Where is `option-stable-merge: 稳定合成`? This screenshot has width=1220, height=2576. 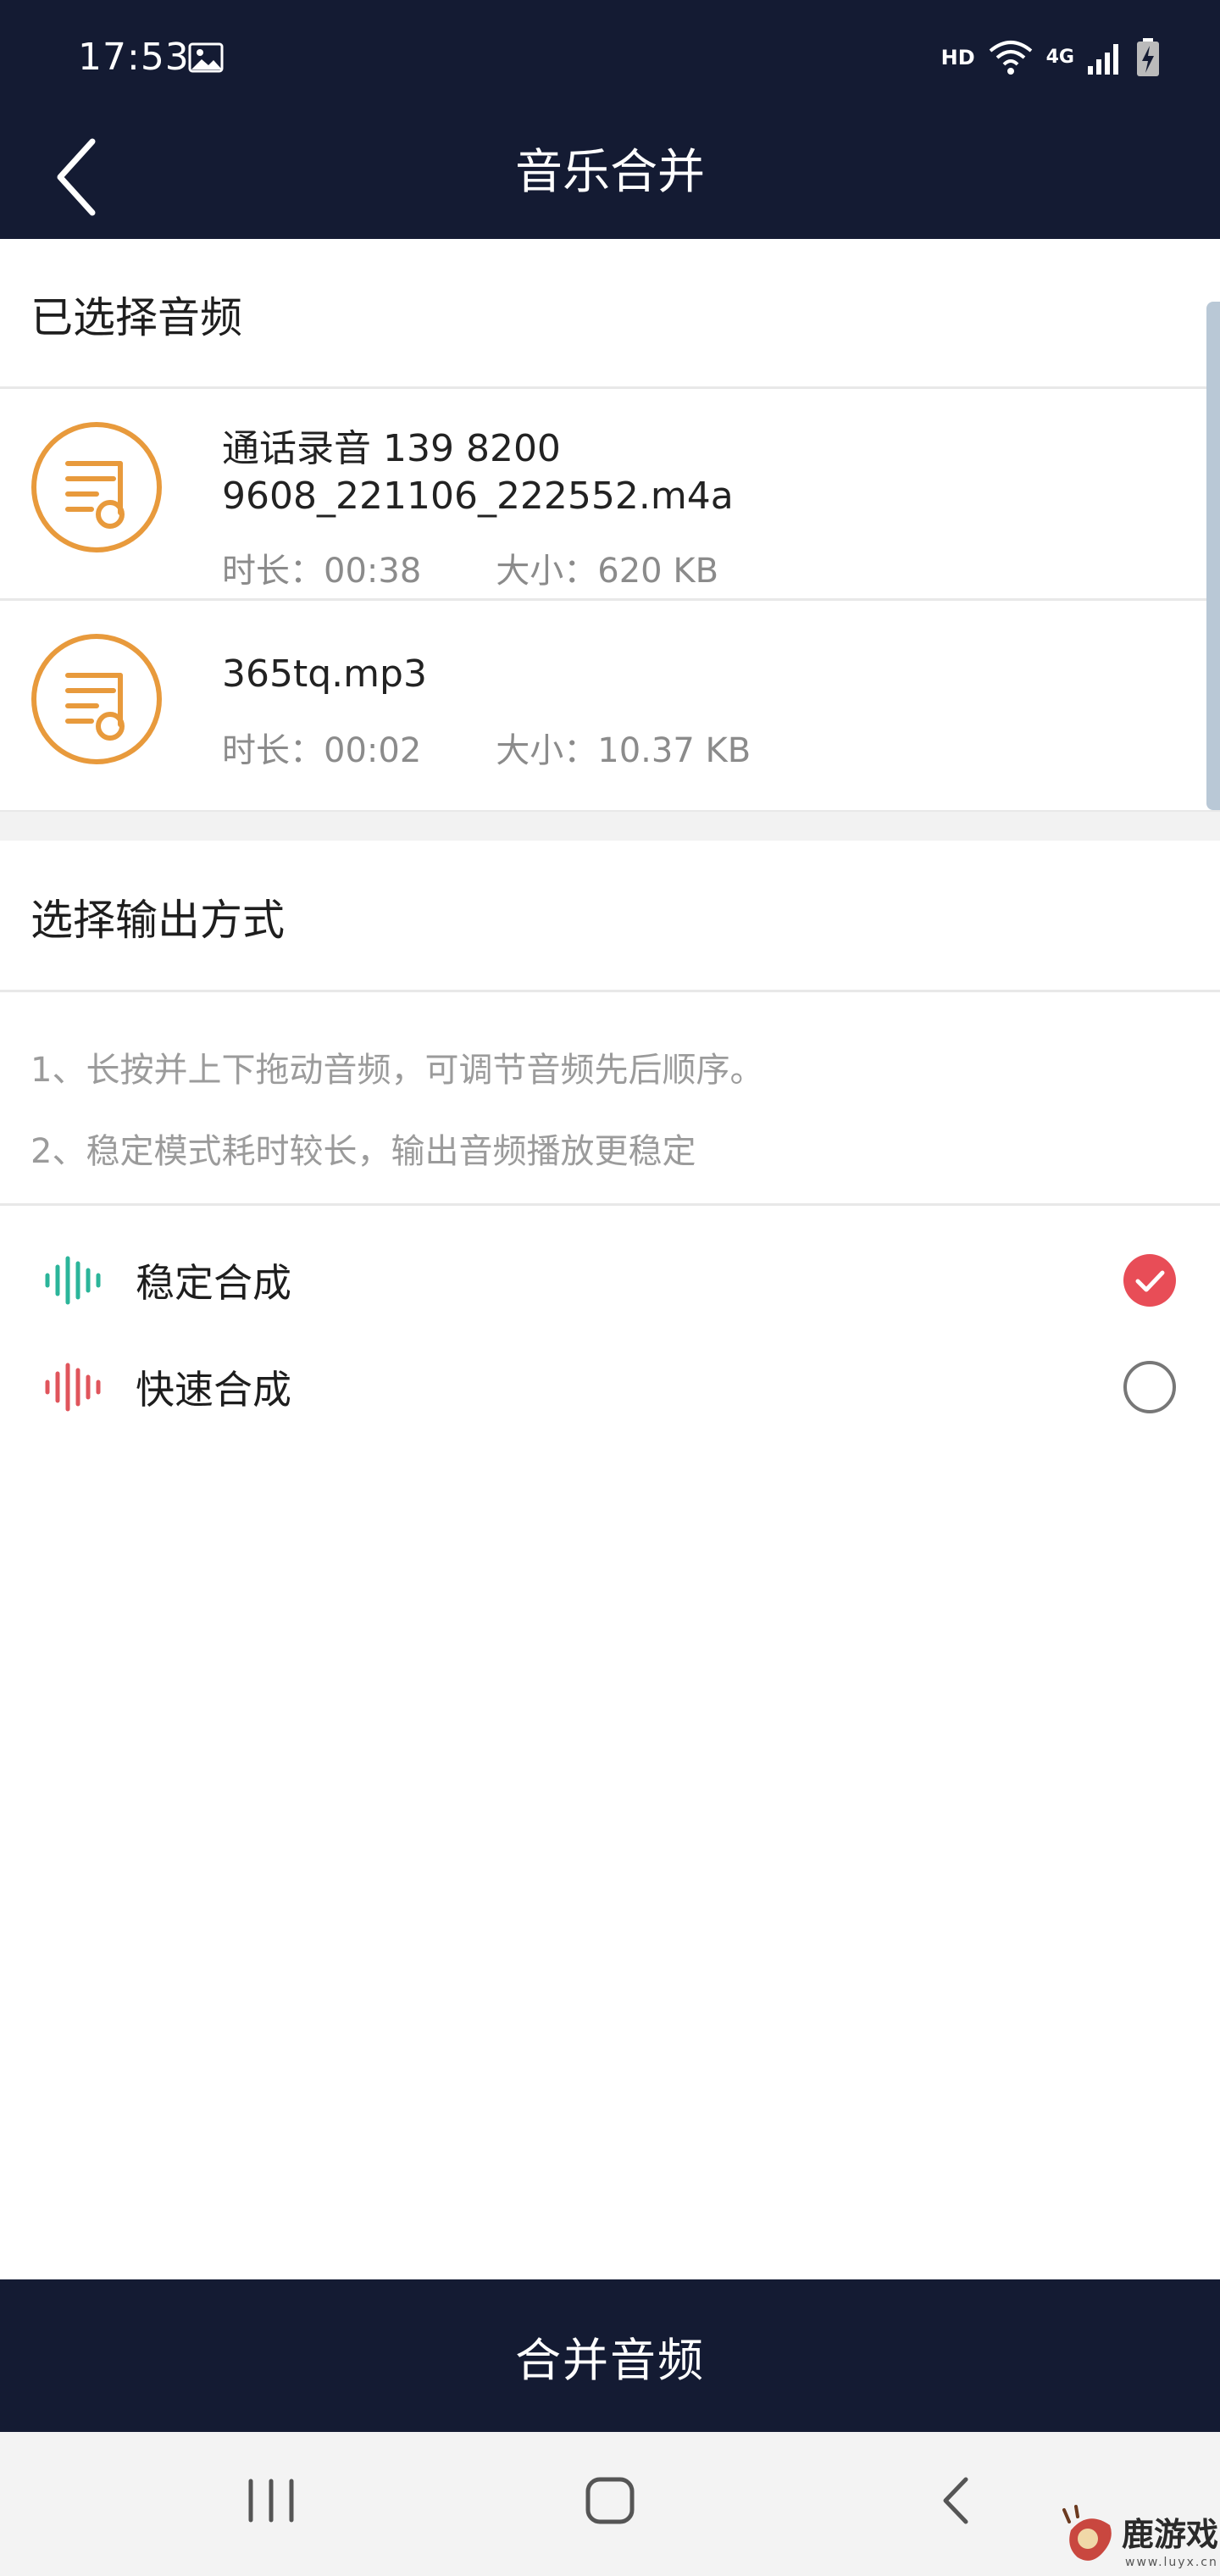
option-stable-merge: 稳定合成 is located at coordinates (610, 1280).